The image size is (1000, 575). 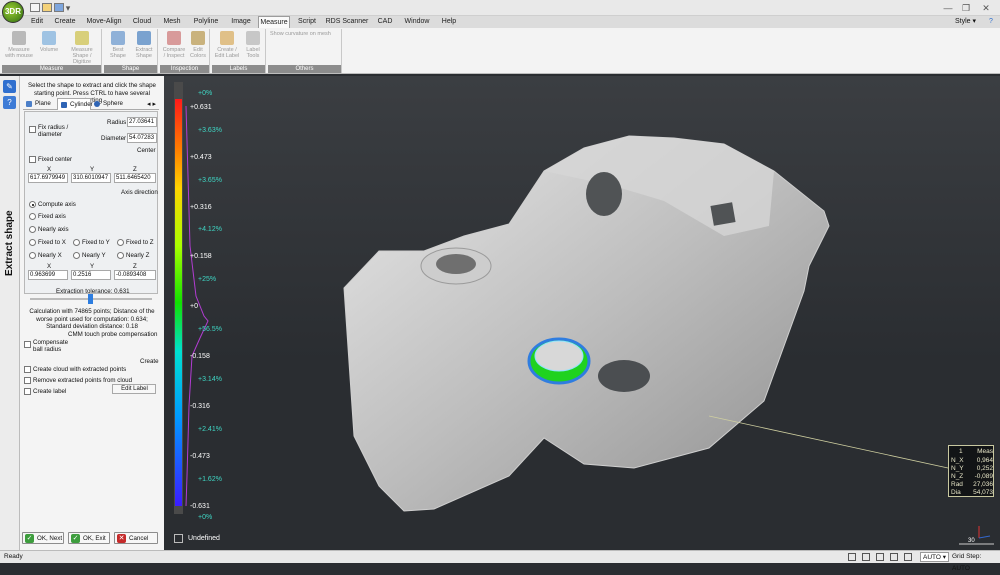 What do you see at coordinates (108, 104) in the screenshot?
I see `tab-sphere: Sphere` at bounding box center [108, 104].